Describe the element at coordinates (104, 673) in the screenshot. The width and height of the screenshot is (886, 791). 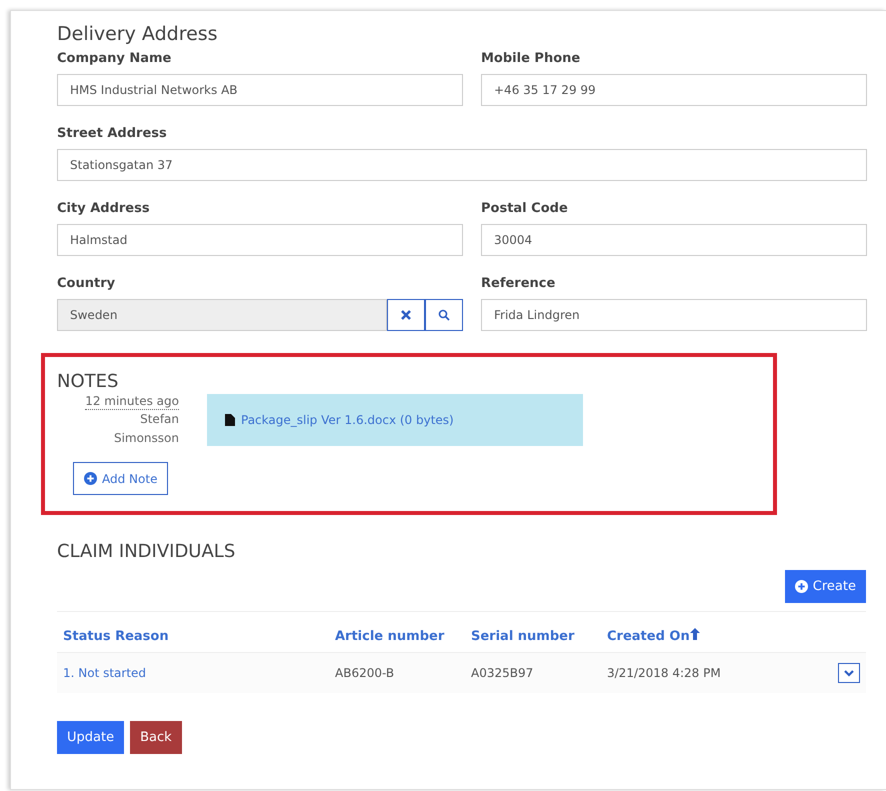
I see `status-link: 1. Not started` at that location.